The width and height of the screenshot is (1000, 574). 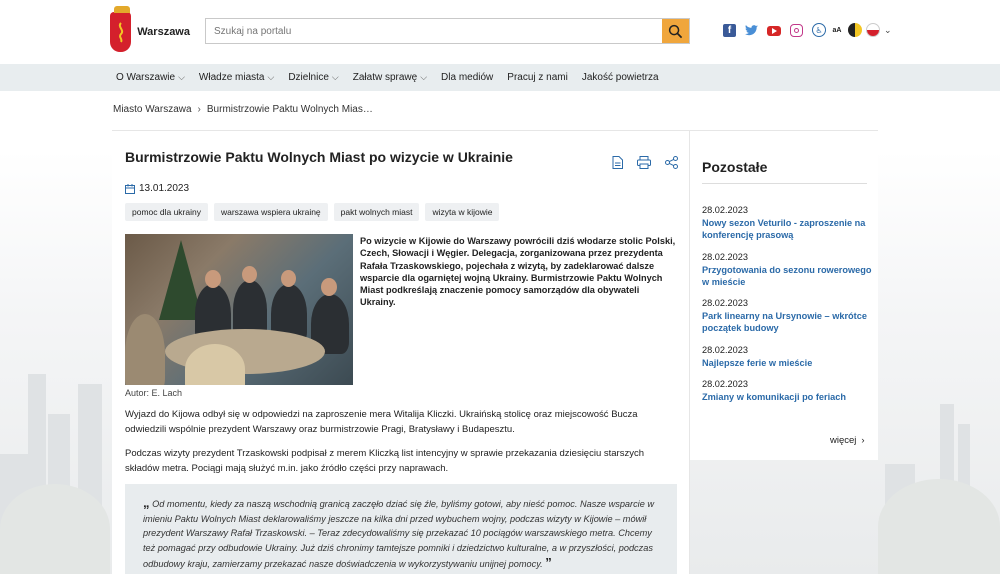 I want to click on nav-item-jakosc-powietrza: Jakość powietrza, so click(x=620, y=77).